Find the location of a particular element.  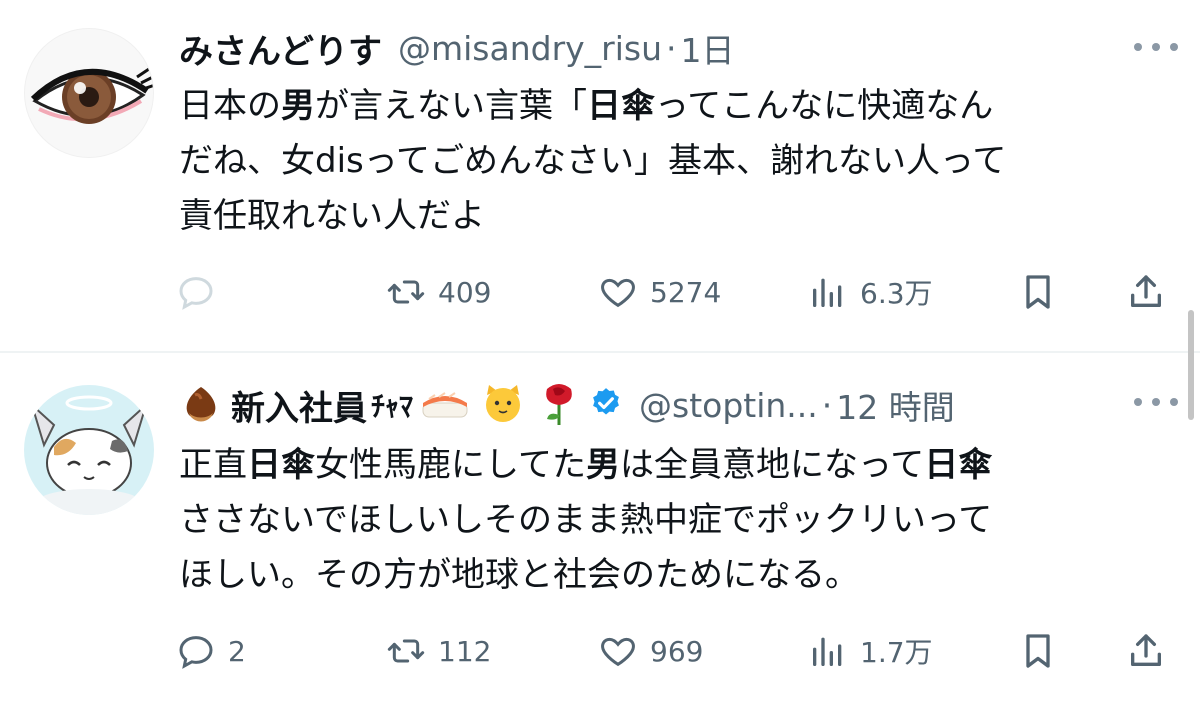

tweet-text-line: ほしい。その方が地球と社会のためになる。 is located at coordinates (519, 575).